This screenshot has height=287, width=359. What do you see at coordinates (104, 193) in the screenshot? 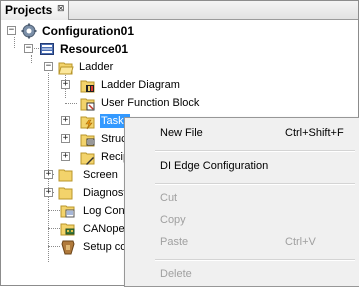
I see `tree-item-diagnostics: Diagnost` at bounding box center [104, 193].